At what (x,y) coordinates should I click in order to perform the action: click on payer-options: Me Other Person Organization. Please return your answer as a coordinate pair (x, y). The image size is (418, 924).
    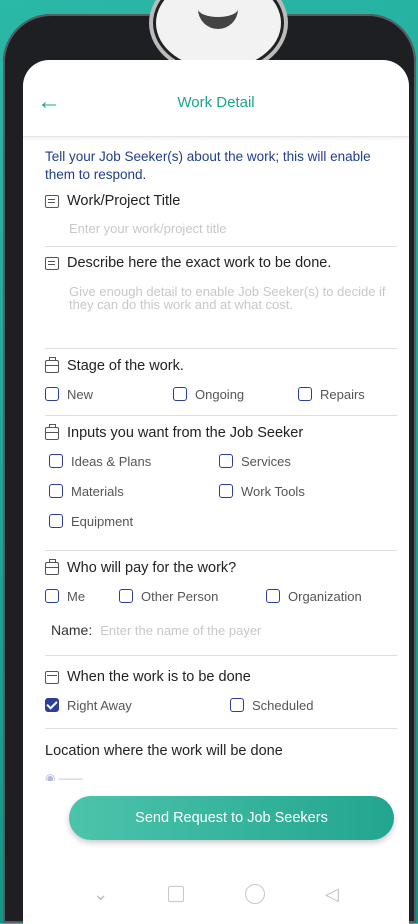
    Looking at the image, I should click on (221, 596).